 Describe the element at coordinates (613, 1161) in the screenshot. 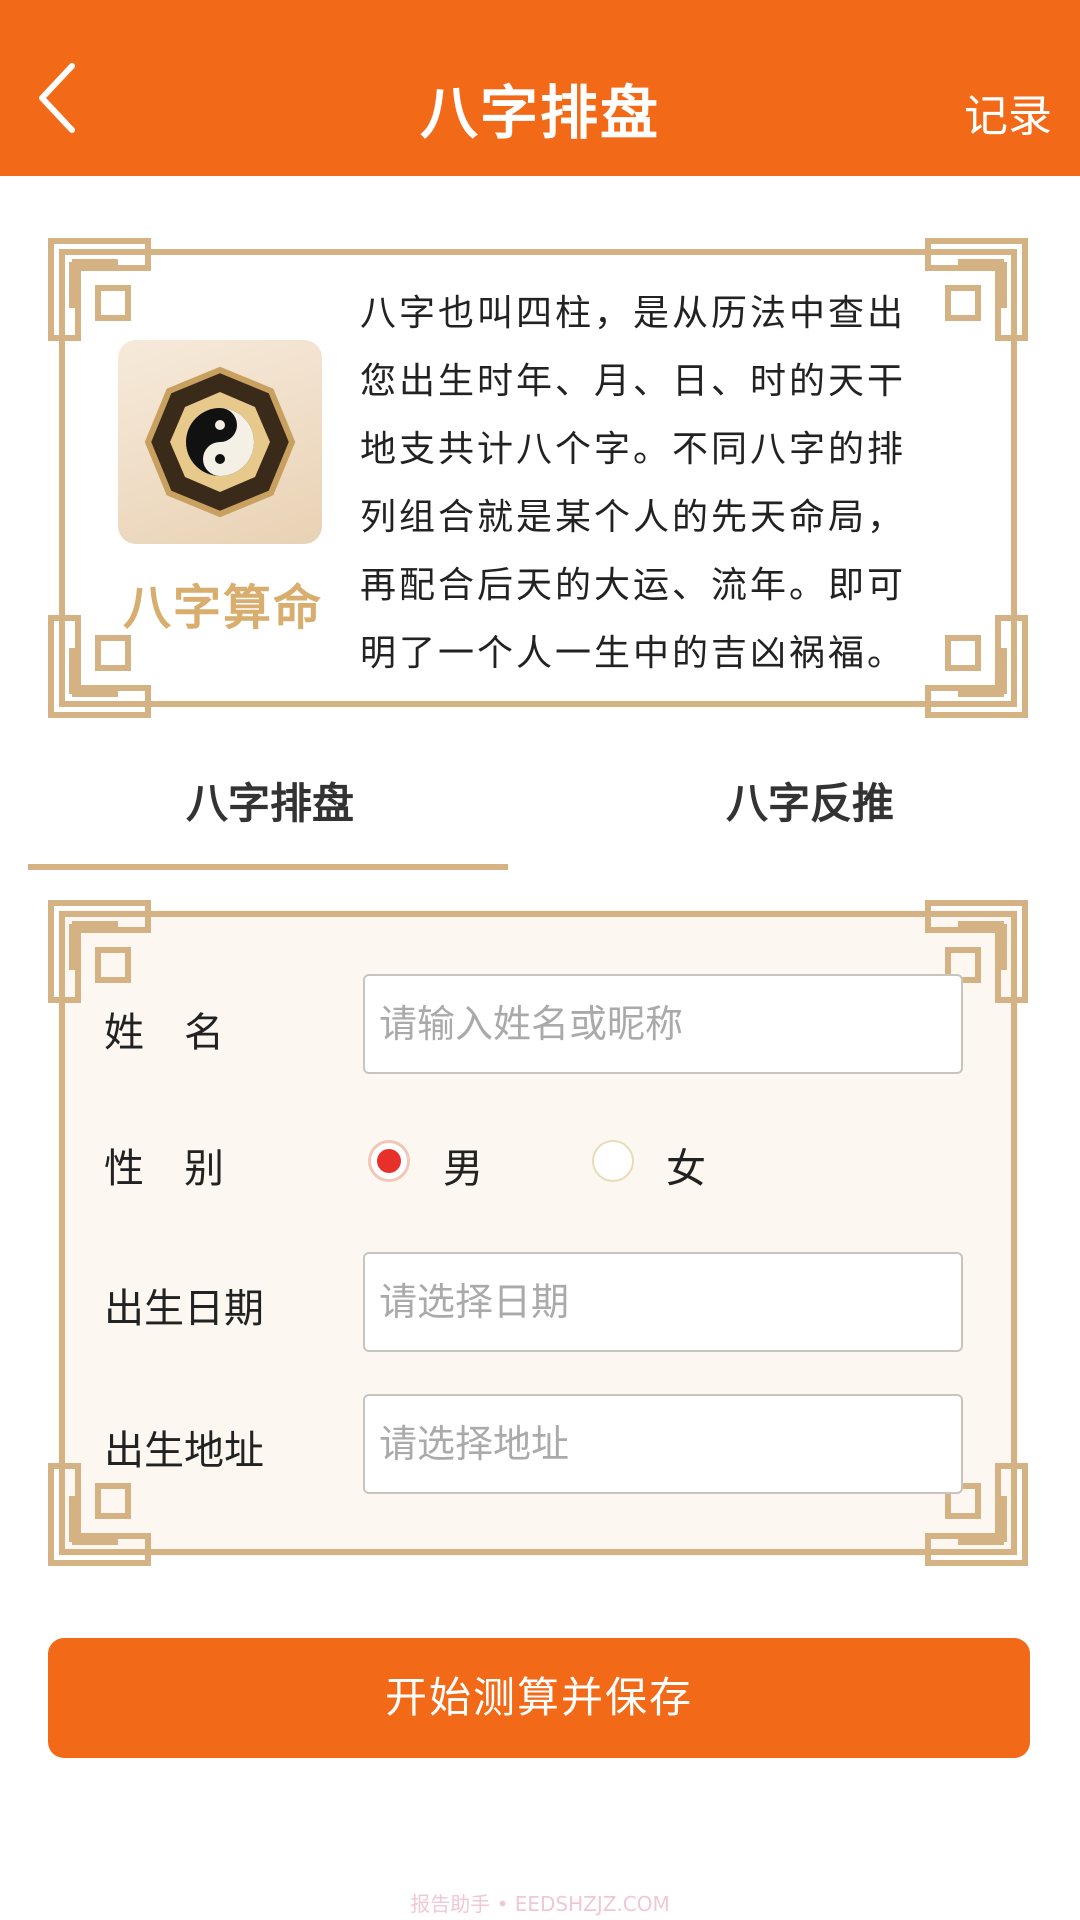

I see `gender-female-radio` at that location.